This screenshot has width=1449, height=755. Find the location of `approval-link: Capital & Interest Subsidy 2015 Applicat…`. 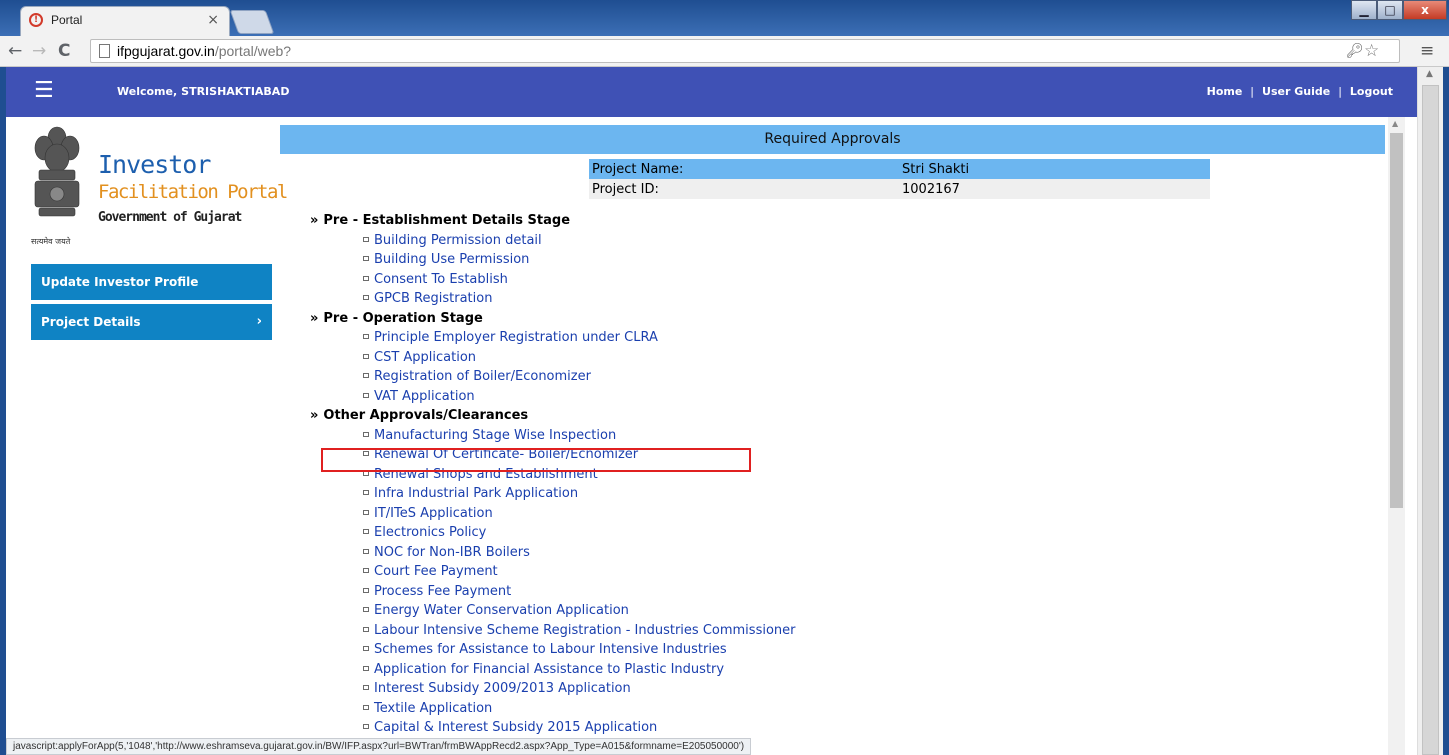

approval-link: Capital & Interest Subsidy 2015 Applicat… is located at coordinates (760, 728).